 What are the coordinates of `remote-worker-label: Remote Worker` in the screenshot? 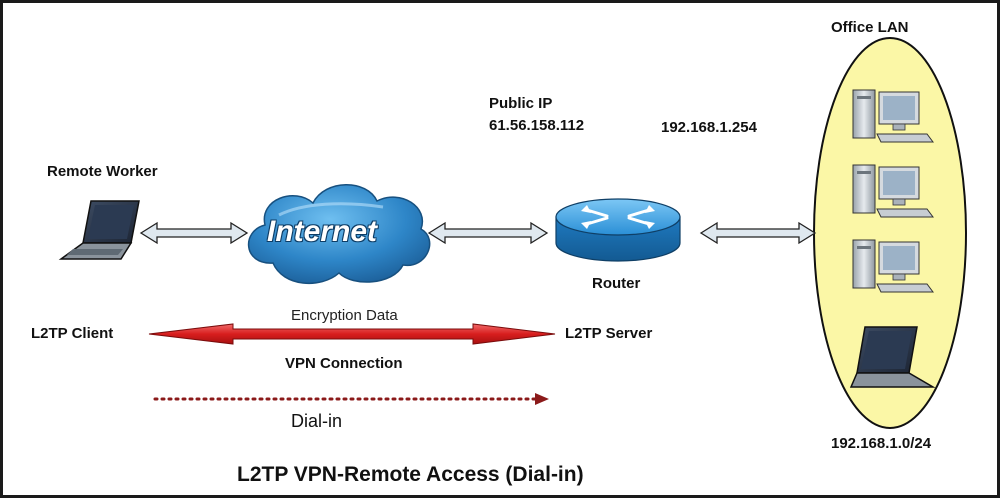 It's located at (102, 171).